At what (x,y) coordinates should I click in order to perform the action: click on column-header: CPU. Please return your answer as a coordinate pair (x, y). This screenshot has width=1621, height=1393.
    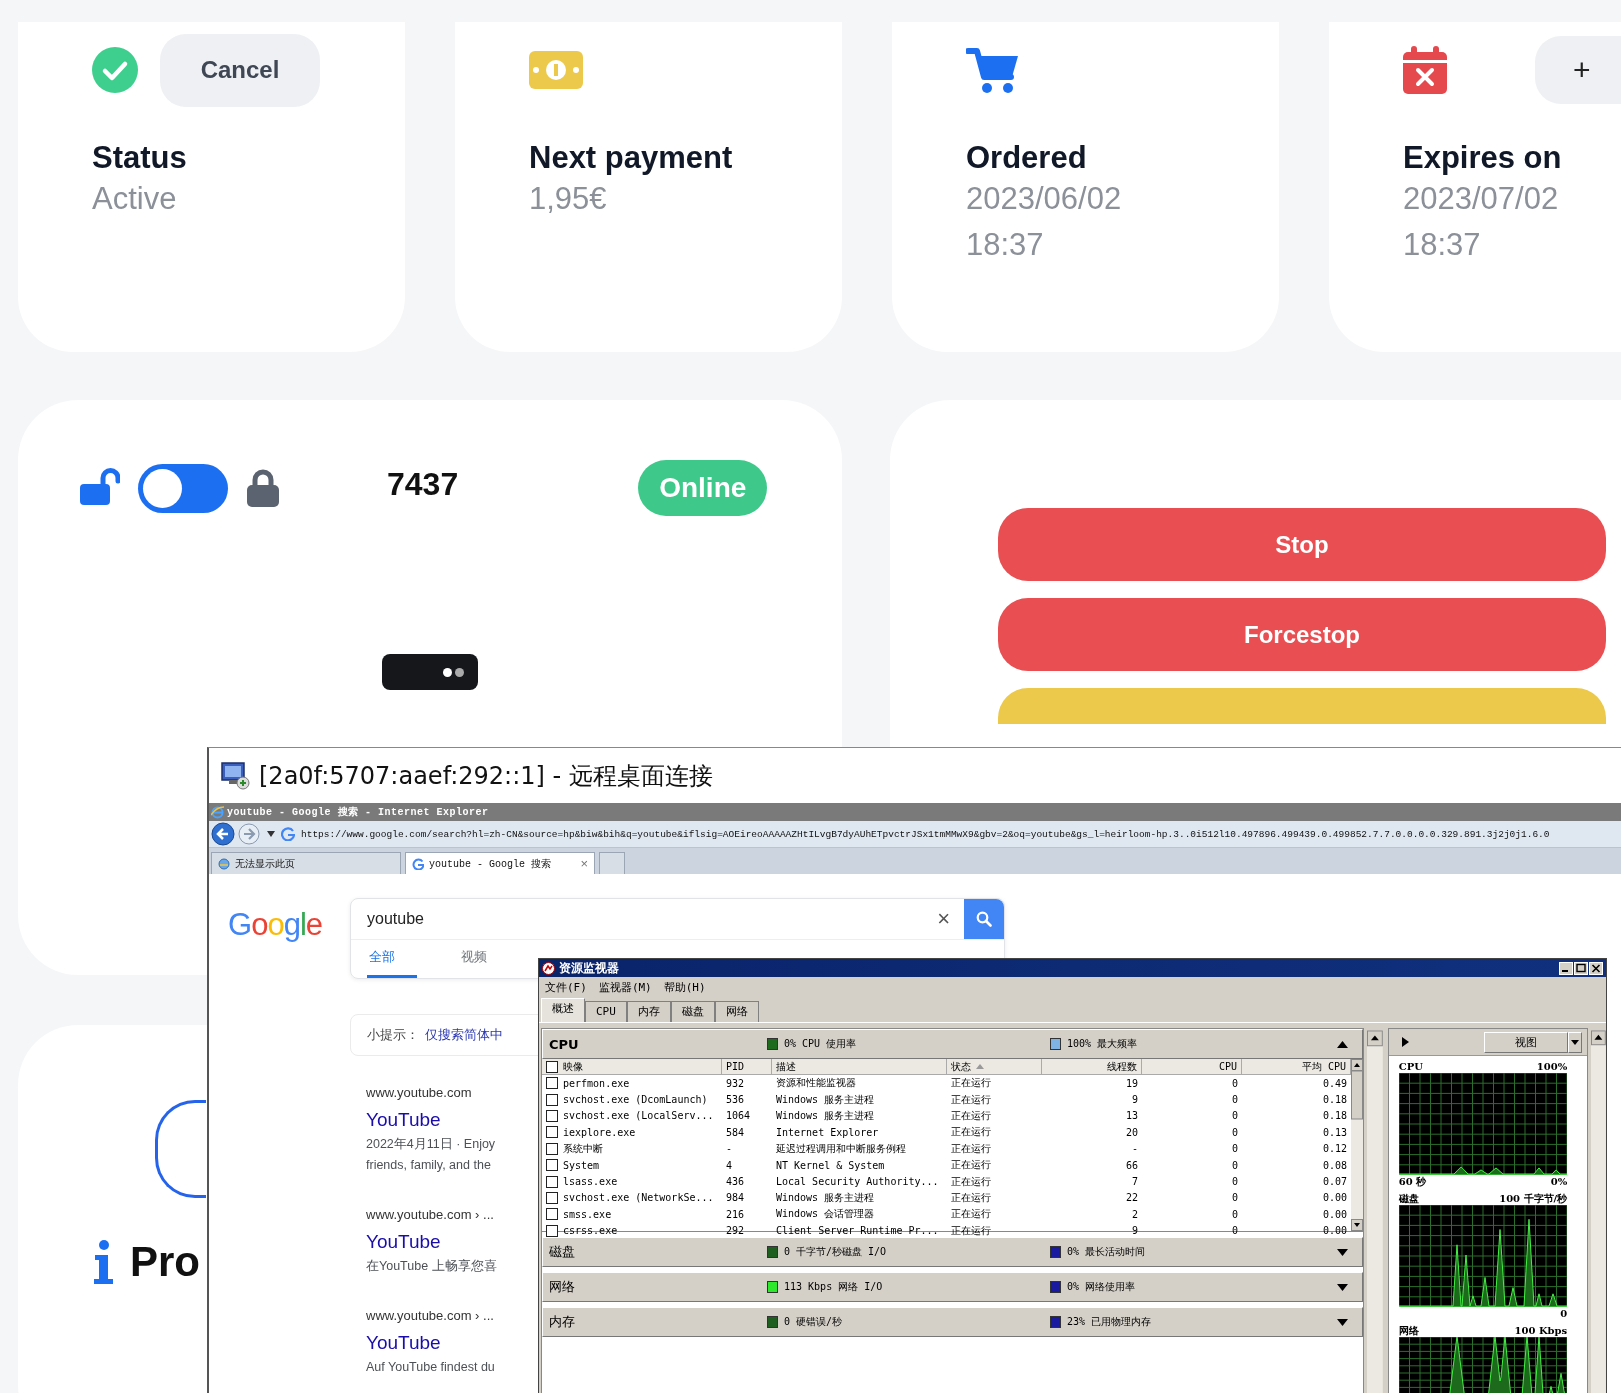
    Looking at the image, I should click on (1227, 1066).